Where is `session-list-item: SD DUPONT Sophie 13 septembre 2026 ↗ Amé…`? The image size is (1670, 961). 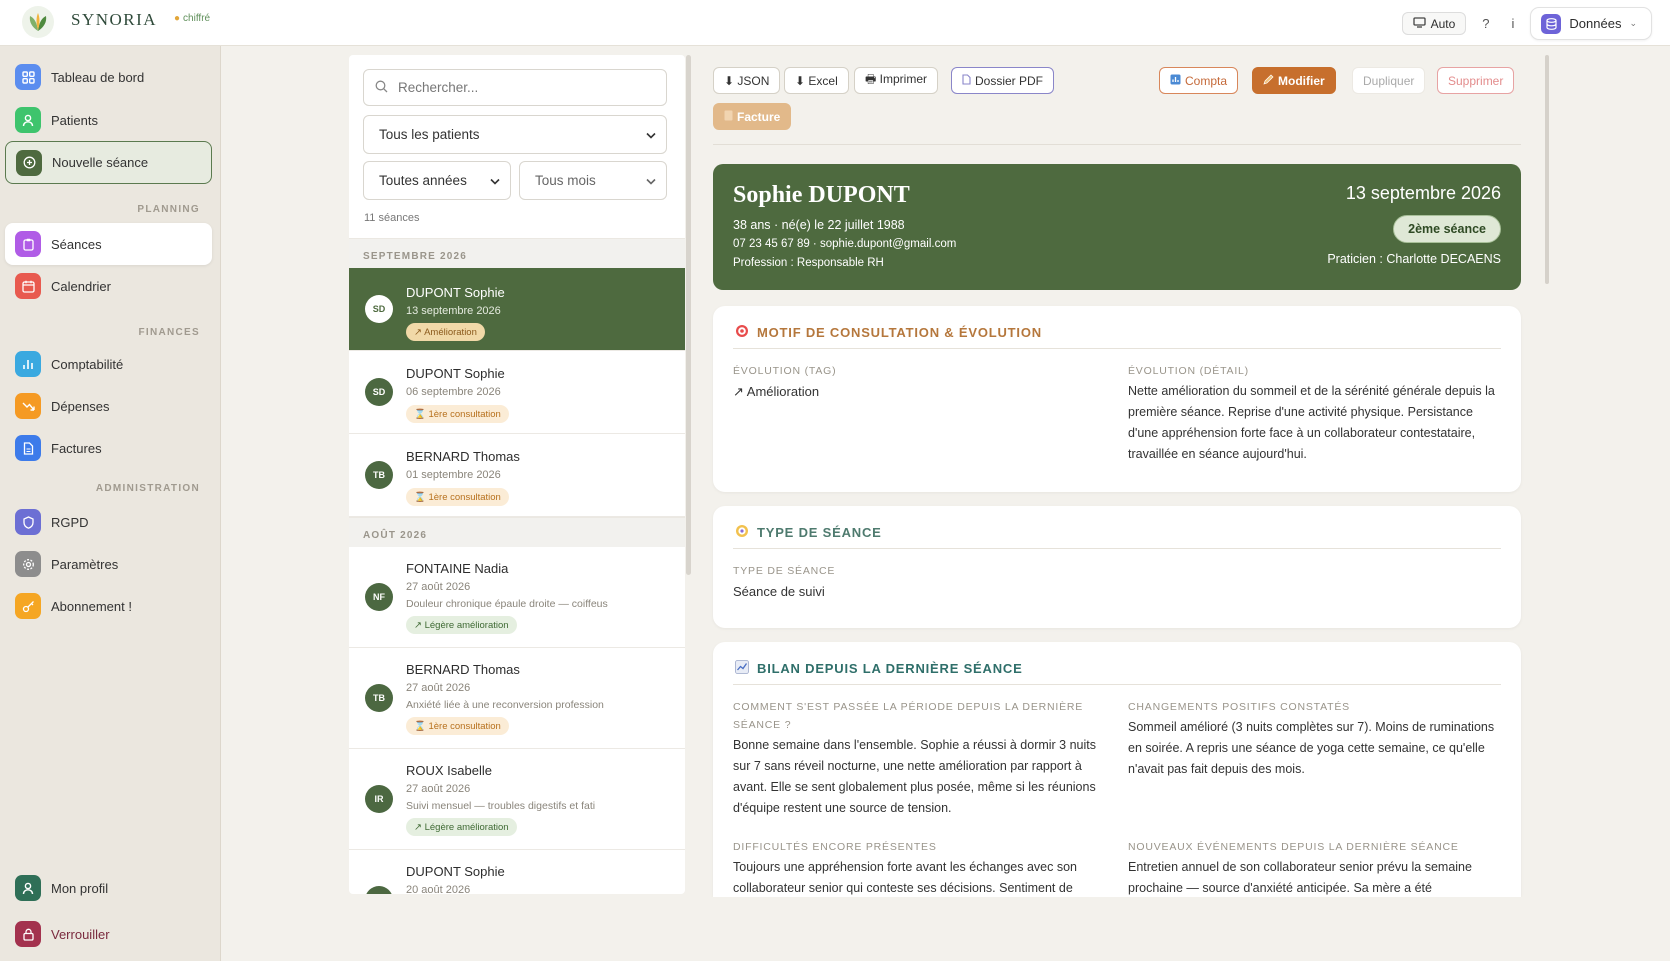 session-list-item: SD DUPONT Sophie 13 septembre 2026 ↗ Amé… is located at coordinates (517, 309).